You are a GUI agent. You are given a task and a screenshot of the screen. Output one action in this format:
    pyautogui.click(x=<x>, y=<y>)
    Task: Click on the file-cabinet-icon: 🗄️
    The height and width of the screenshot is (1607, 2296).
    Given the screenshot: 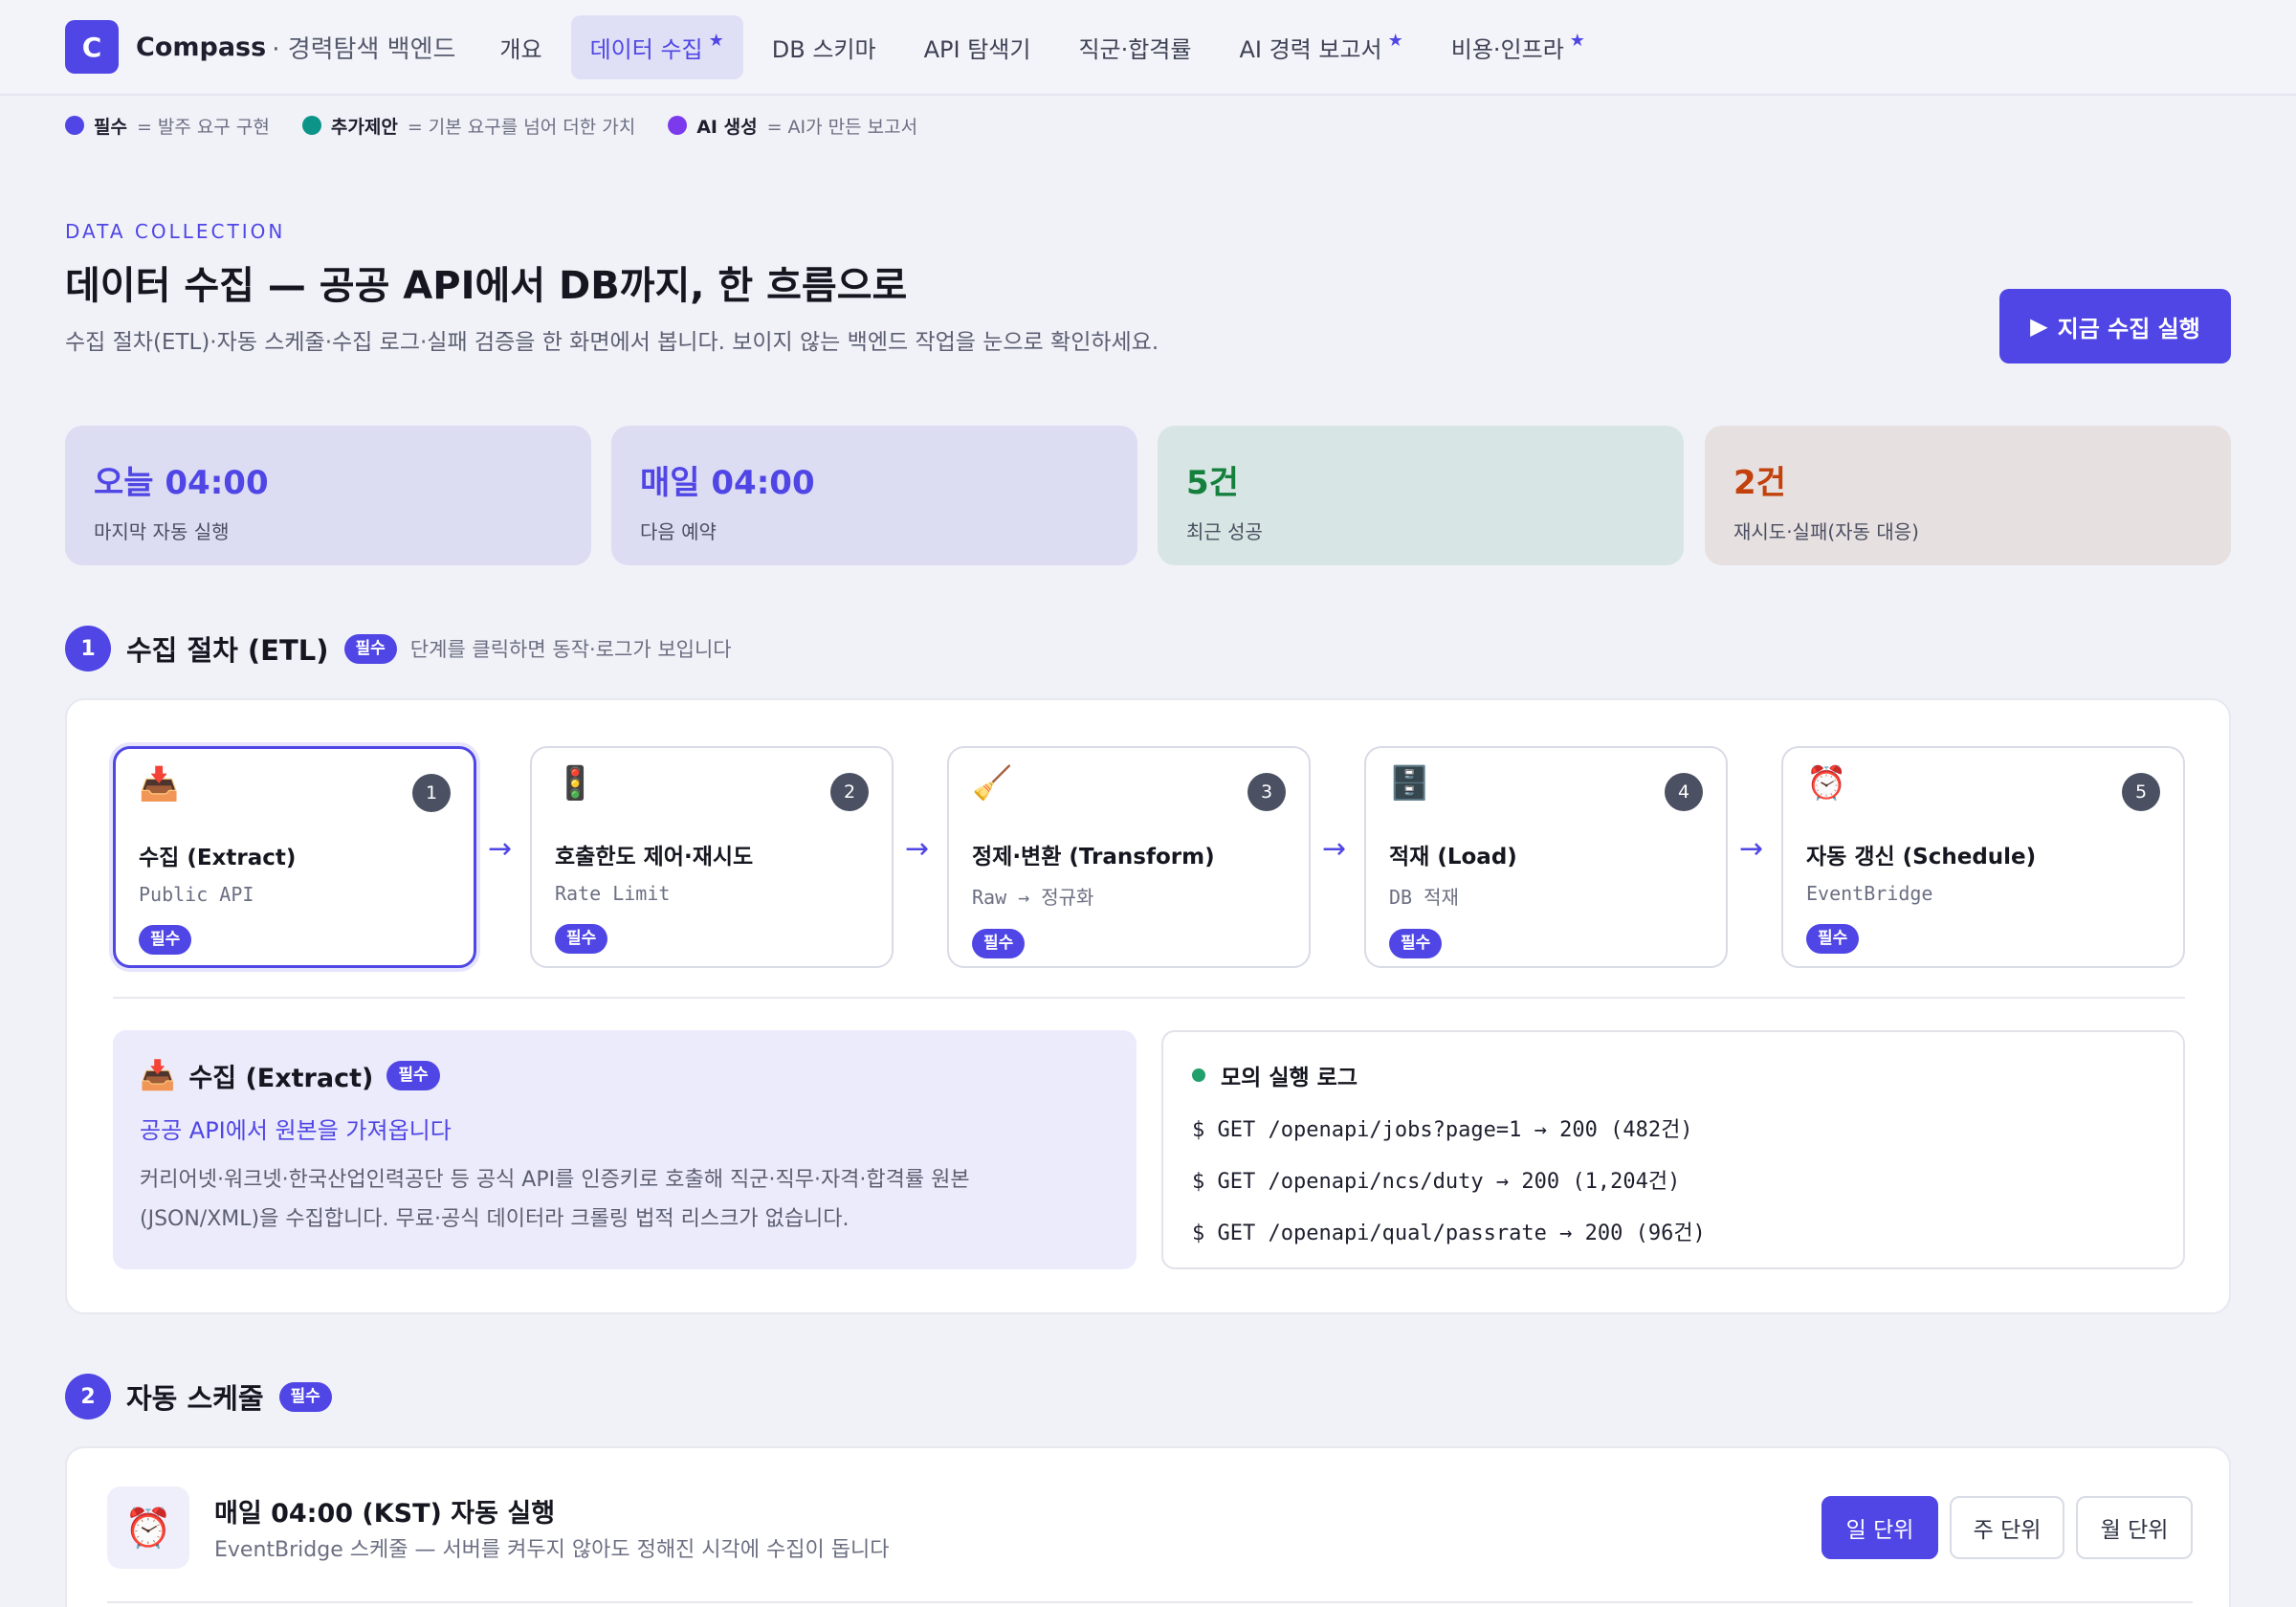 What is the action you would take?
    pyautogui.click(x=1409, y=783)
    